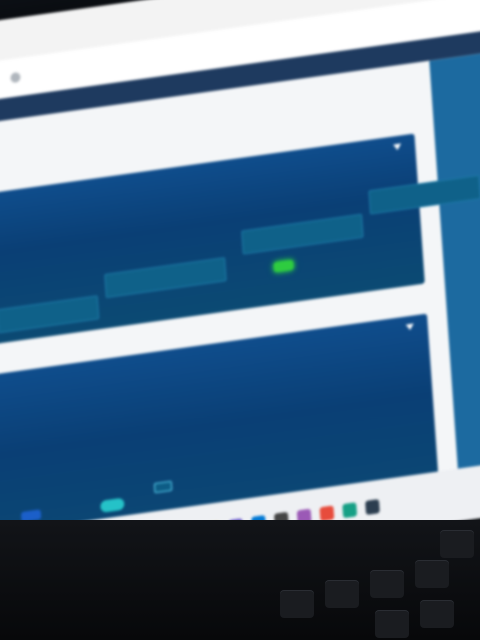 The width and height of the screenshot is (480, 640). I want to click on action-button-cyan, so click(112, 505).